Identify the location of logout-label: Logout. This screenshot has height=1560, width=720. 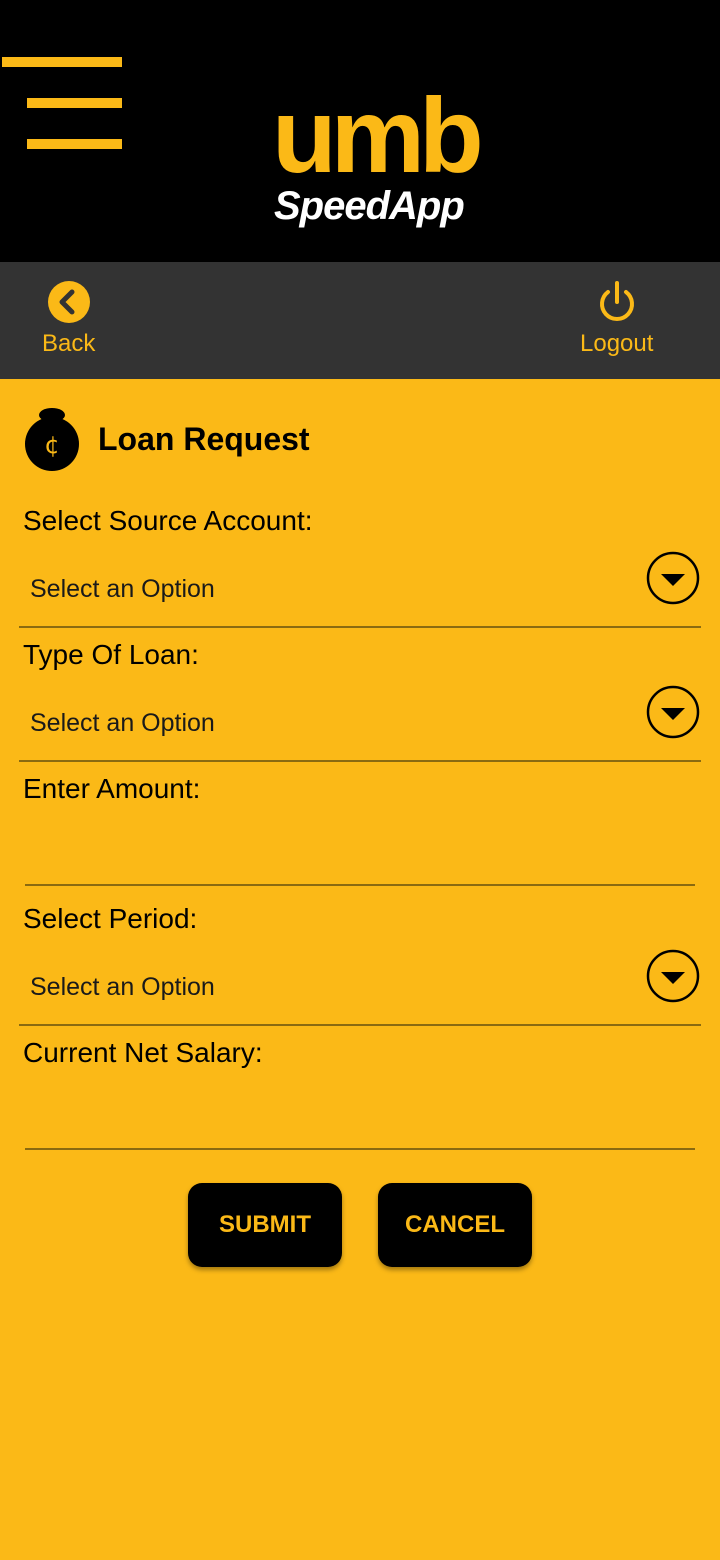
(617, 343).